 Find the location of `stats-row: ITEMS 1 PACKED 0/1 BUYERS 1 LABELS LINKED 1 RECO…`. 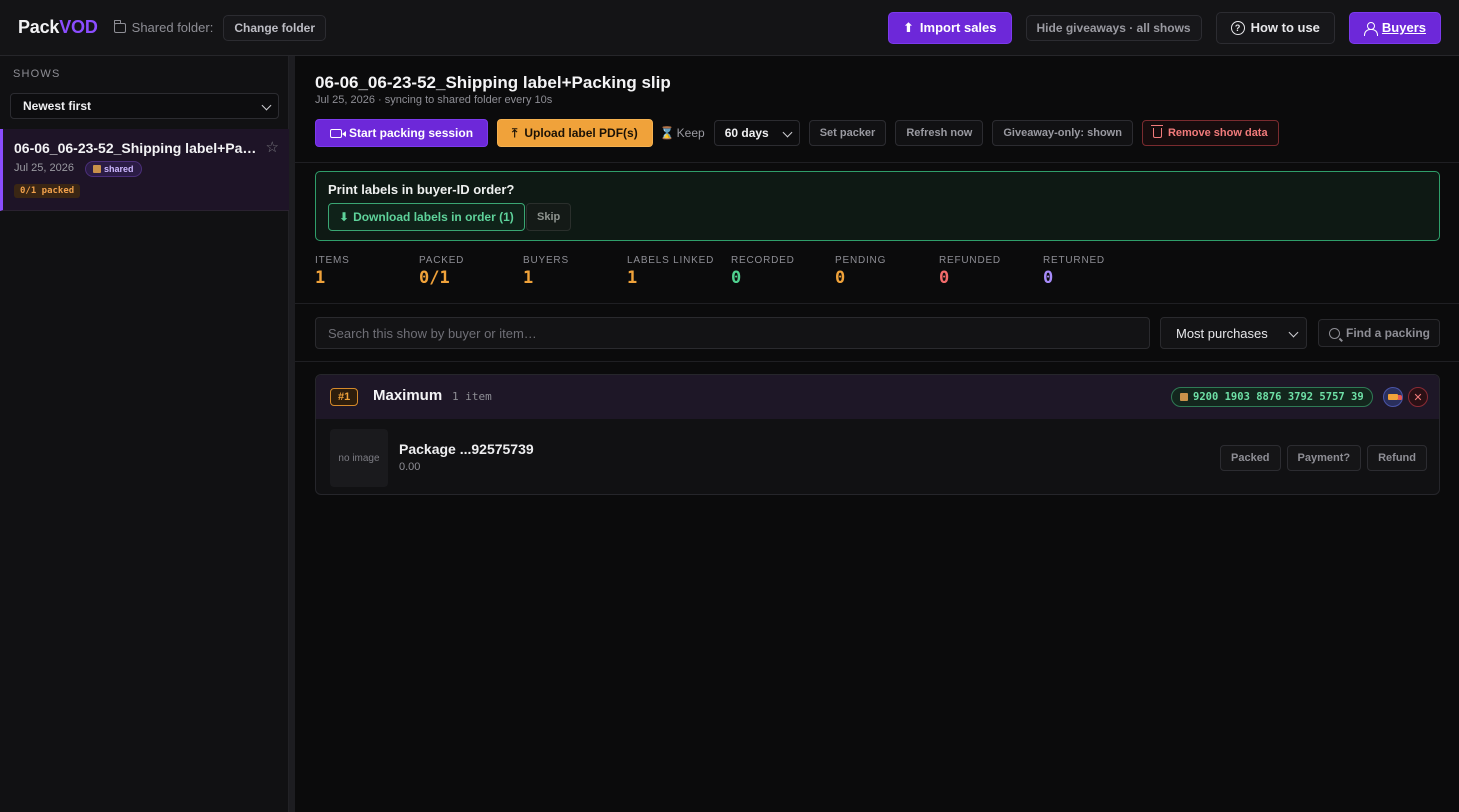

stats-row: ITEMS 1 PACKED 0/1 BUYERS 1 LABELS LINKED 1 RECO… is located at coordinates (731, 271).